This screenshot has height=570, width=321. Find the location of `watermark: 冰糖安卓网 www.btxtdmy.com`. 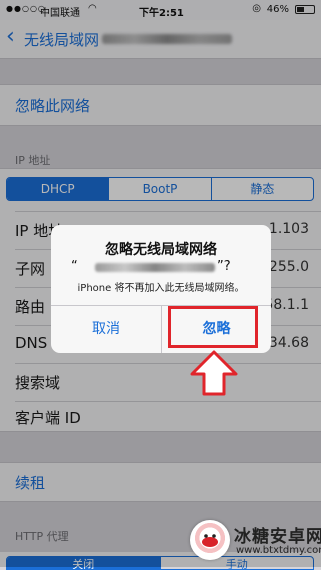

watermark: 冰糖安卓网 www.btxtdmy.com is located at coordinates (254, 540).